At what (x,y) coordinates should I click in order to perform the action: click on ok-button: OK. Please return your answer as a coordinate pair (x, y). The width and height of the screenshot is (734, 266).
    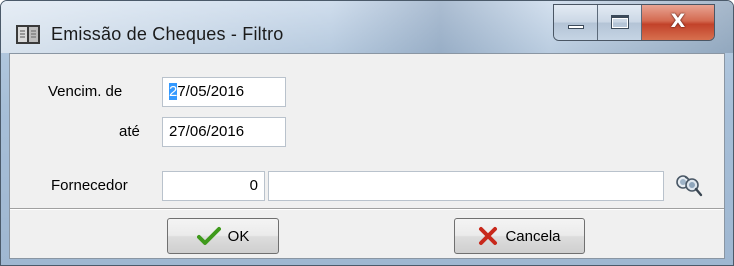
    Looking at the image, I should click on (223, 236).